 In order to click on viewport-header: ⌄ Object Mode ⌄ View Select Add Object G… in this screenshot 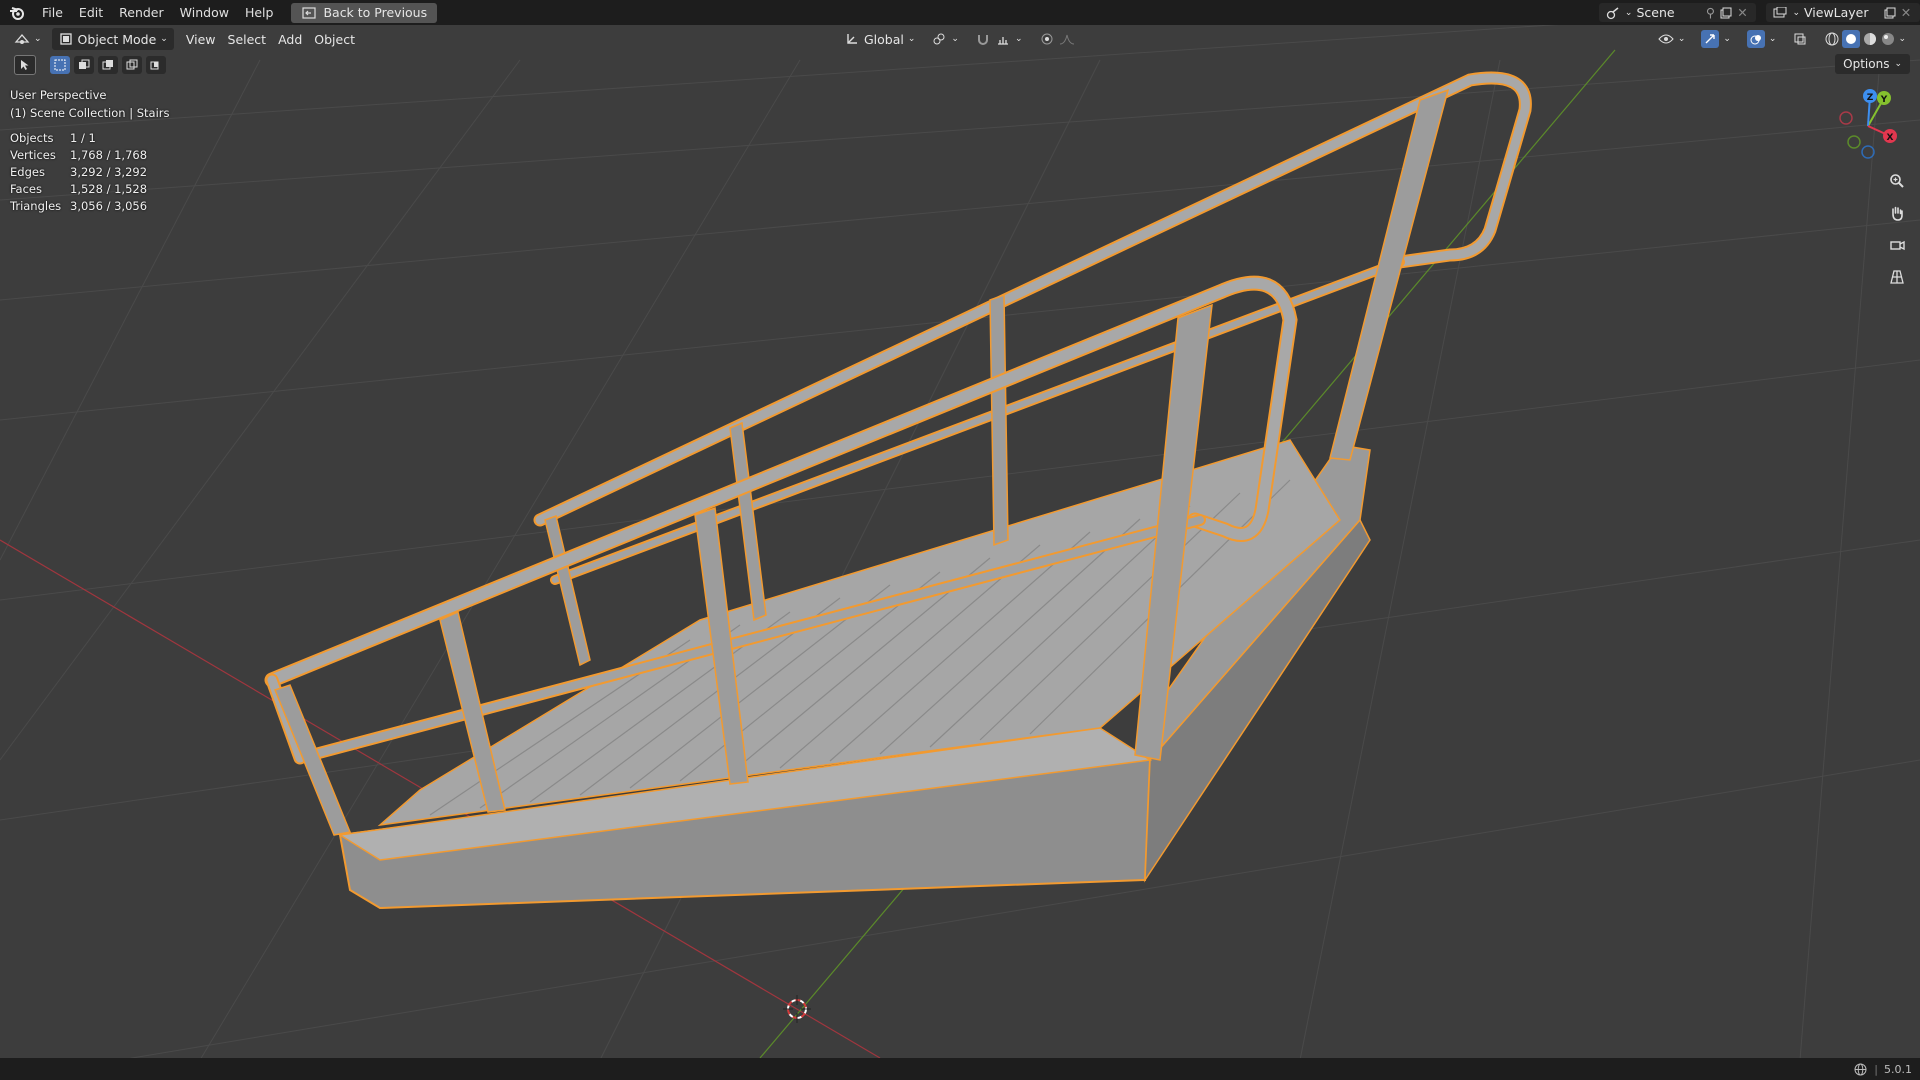, I will do `click(960, 39)`.